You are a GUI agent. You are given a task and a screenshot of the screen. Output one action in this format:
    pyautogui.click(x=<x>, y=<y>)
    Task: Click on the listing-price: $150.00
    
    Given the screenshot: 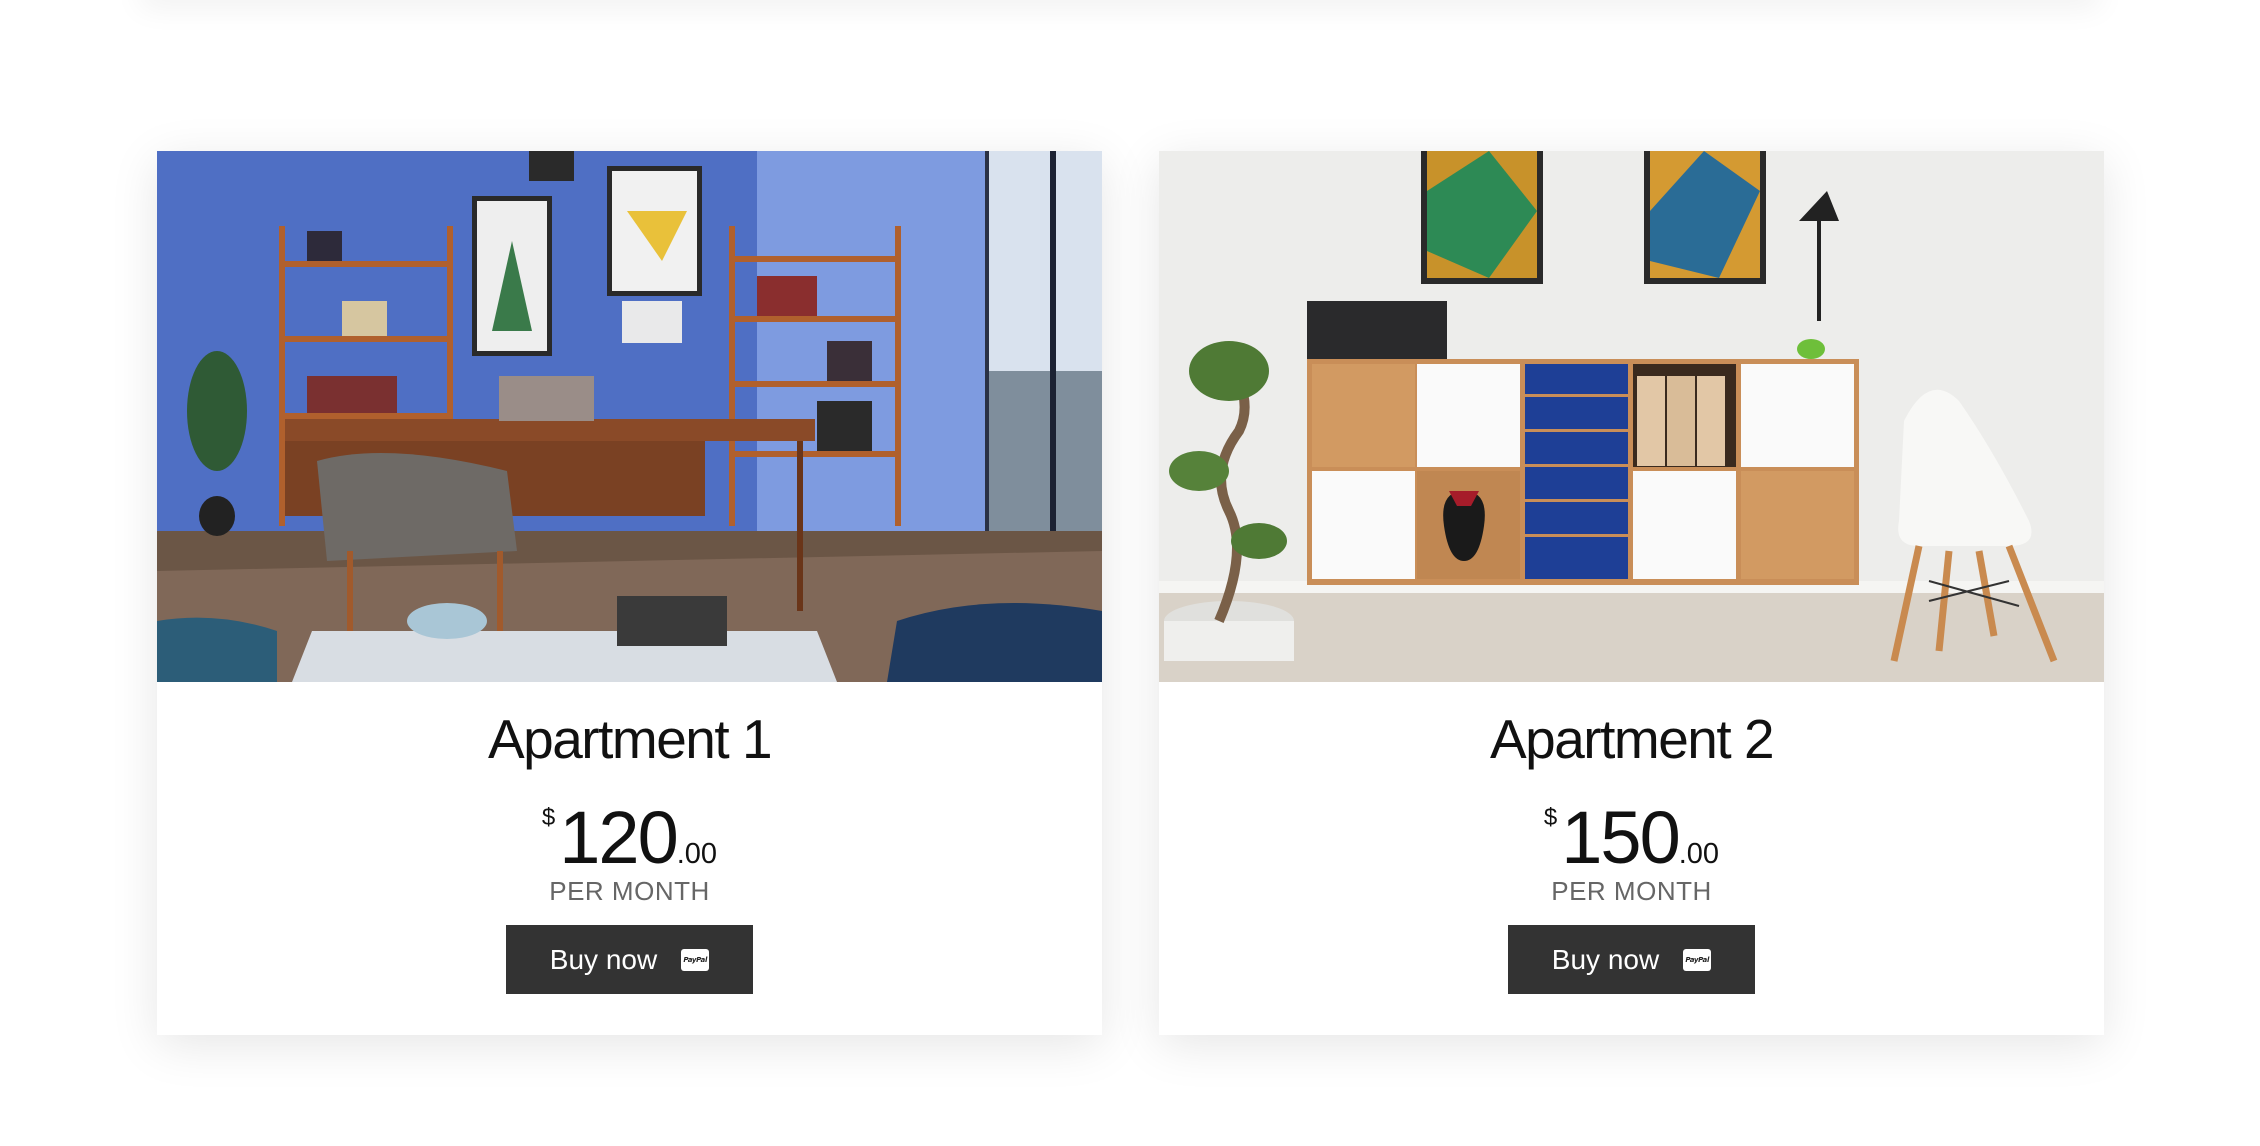 What is the action you would take?
    pyautogui.click(x=1631, y=828)
    